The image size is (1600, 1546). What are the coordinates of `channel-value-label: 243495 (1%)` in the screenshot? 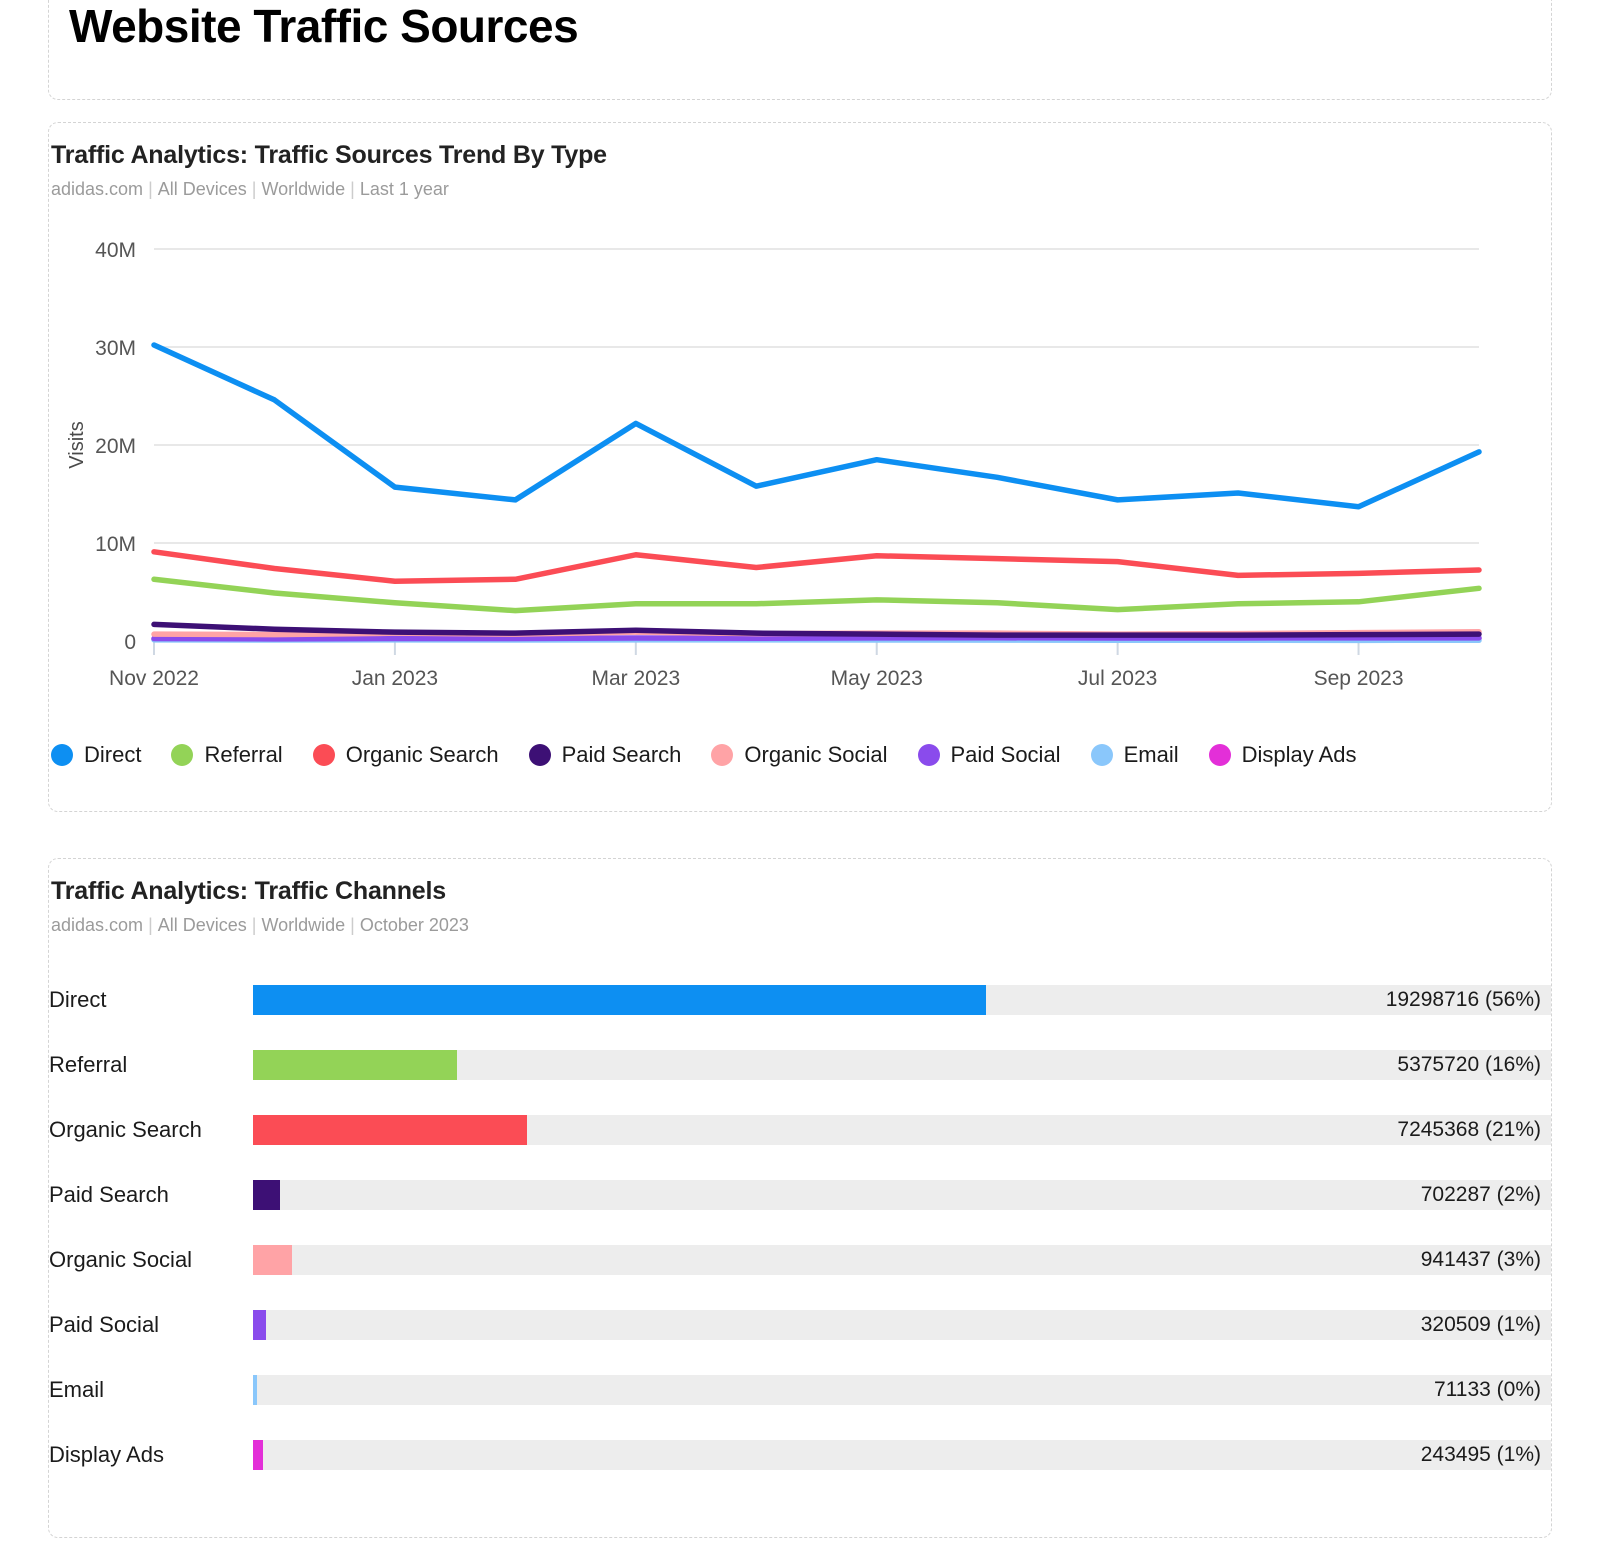 It's located at (1480, 1454).